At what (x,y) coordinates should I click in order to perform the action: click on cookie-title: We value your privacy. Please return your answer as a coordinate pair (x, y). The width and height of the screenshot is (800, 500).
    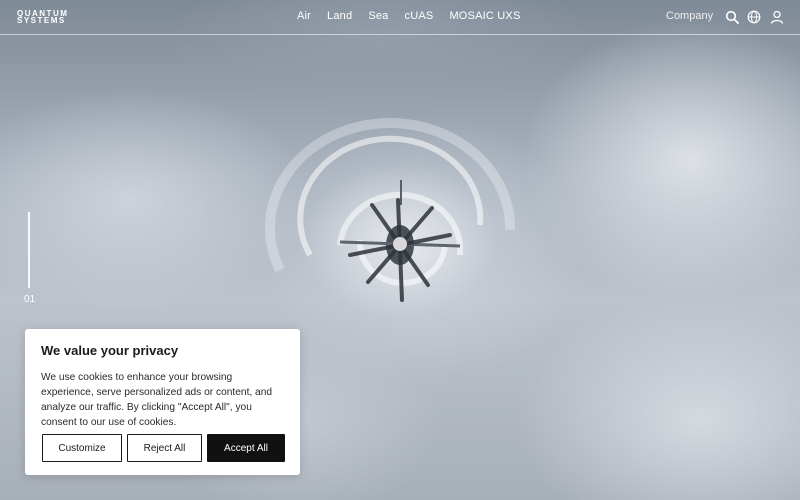
    Looking at the image, I should click on (110, 350).